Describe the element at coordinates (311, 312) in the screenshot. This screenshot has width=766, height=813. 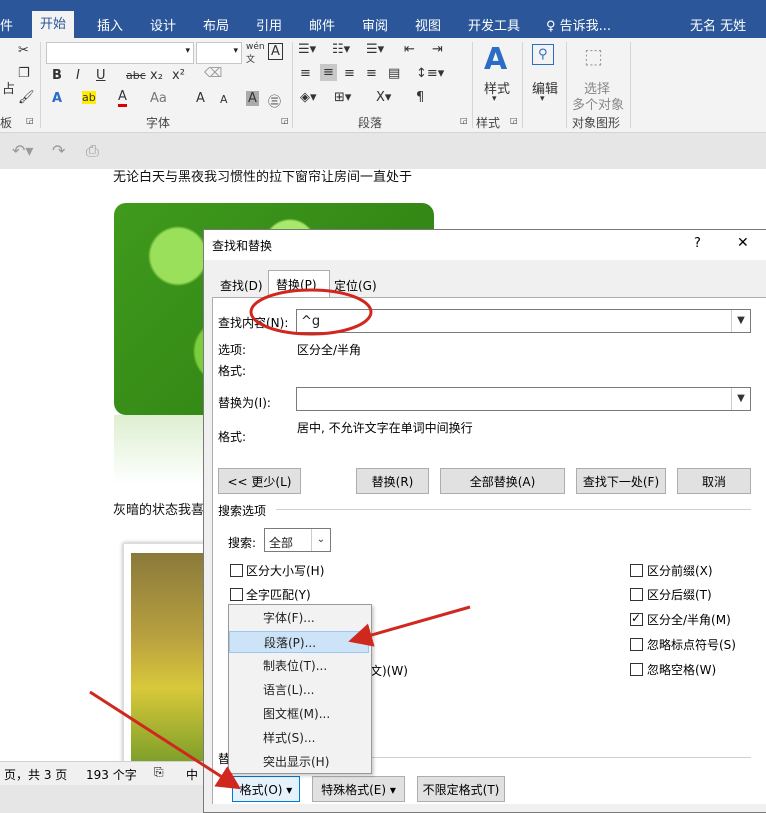
I see `annotation-ellipse` at that location.